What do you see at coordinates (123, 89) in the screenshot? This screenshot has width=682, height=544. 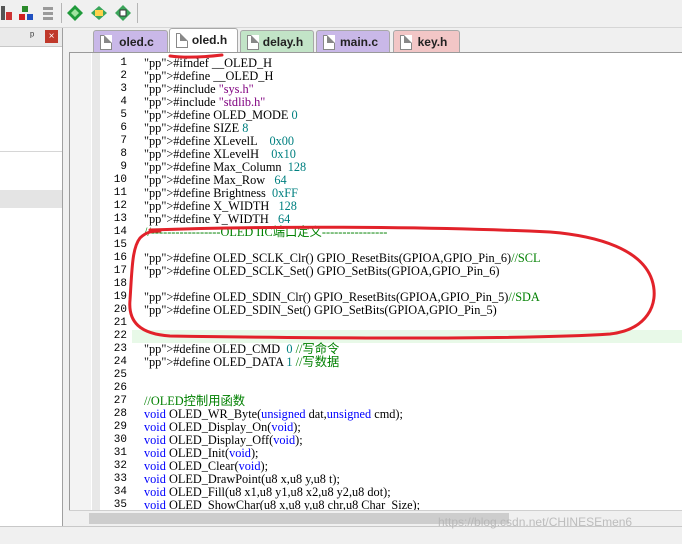 I see `line-number: 3` at bounding box center [123, 89].